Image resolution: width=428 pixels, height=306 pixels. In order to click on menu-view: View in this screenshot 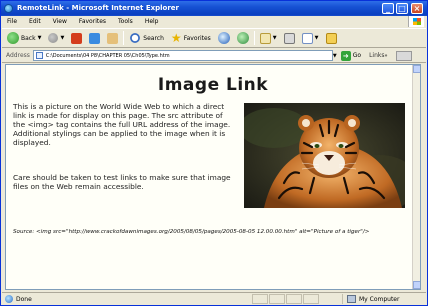, I will do `click(60, 21)`.